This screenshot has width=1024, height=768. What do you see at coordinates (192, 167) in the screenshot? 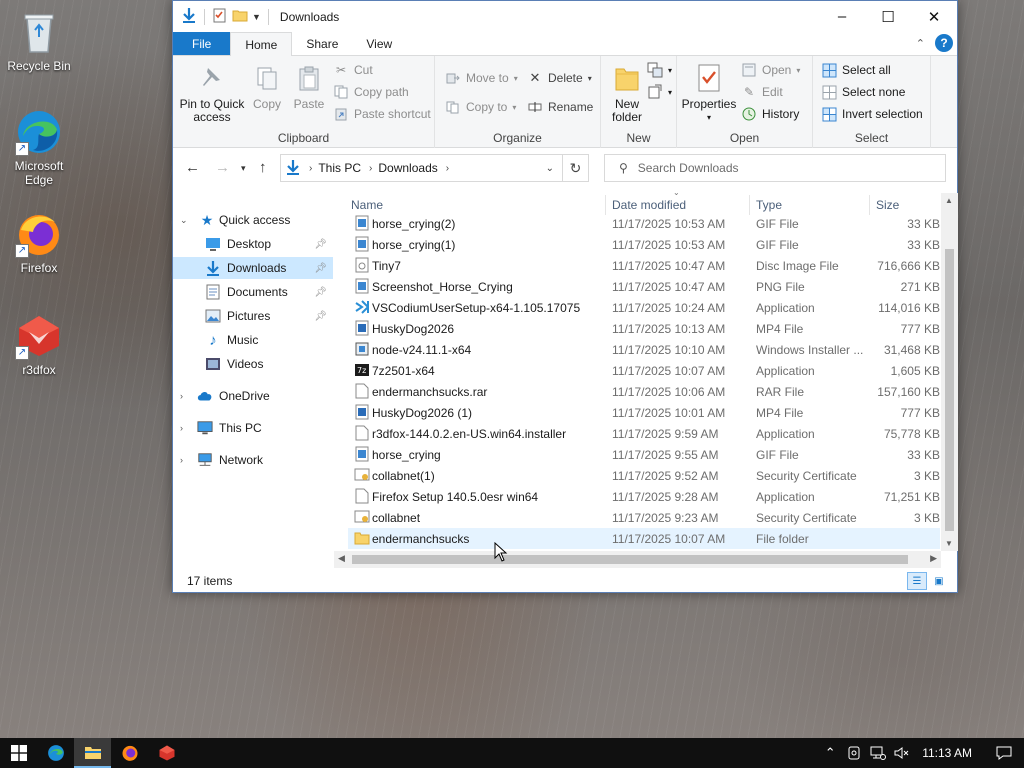
I see `back-arrow-icon: ←` at bounding box center [192, 167].